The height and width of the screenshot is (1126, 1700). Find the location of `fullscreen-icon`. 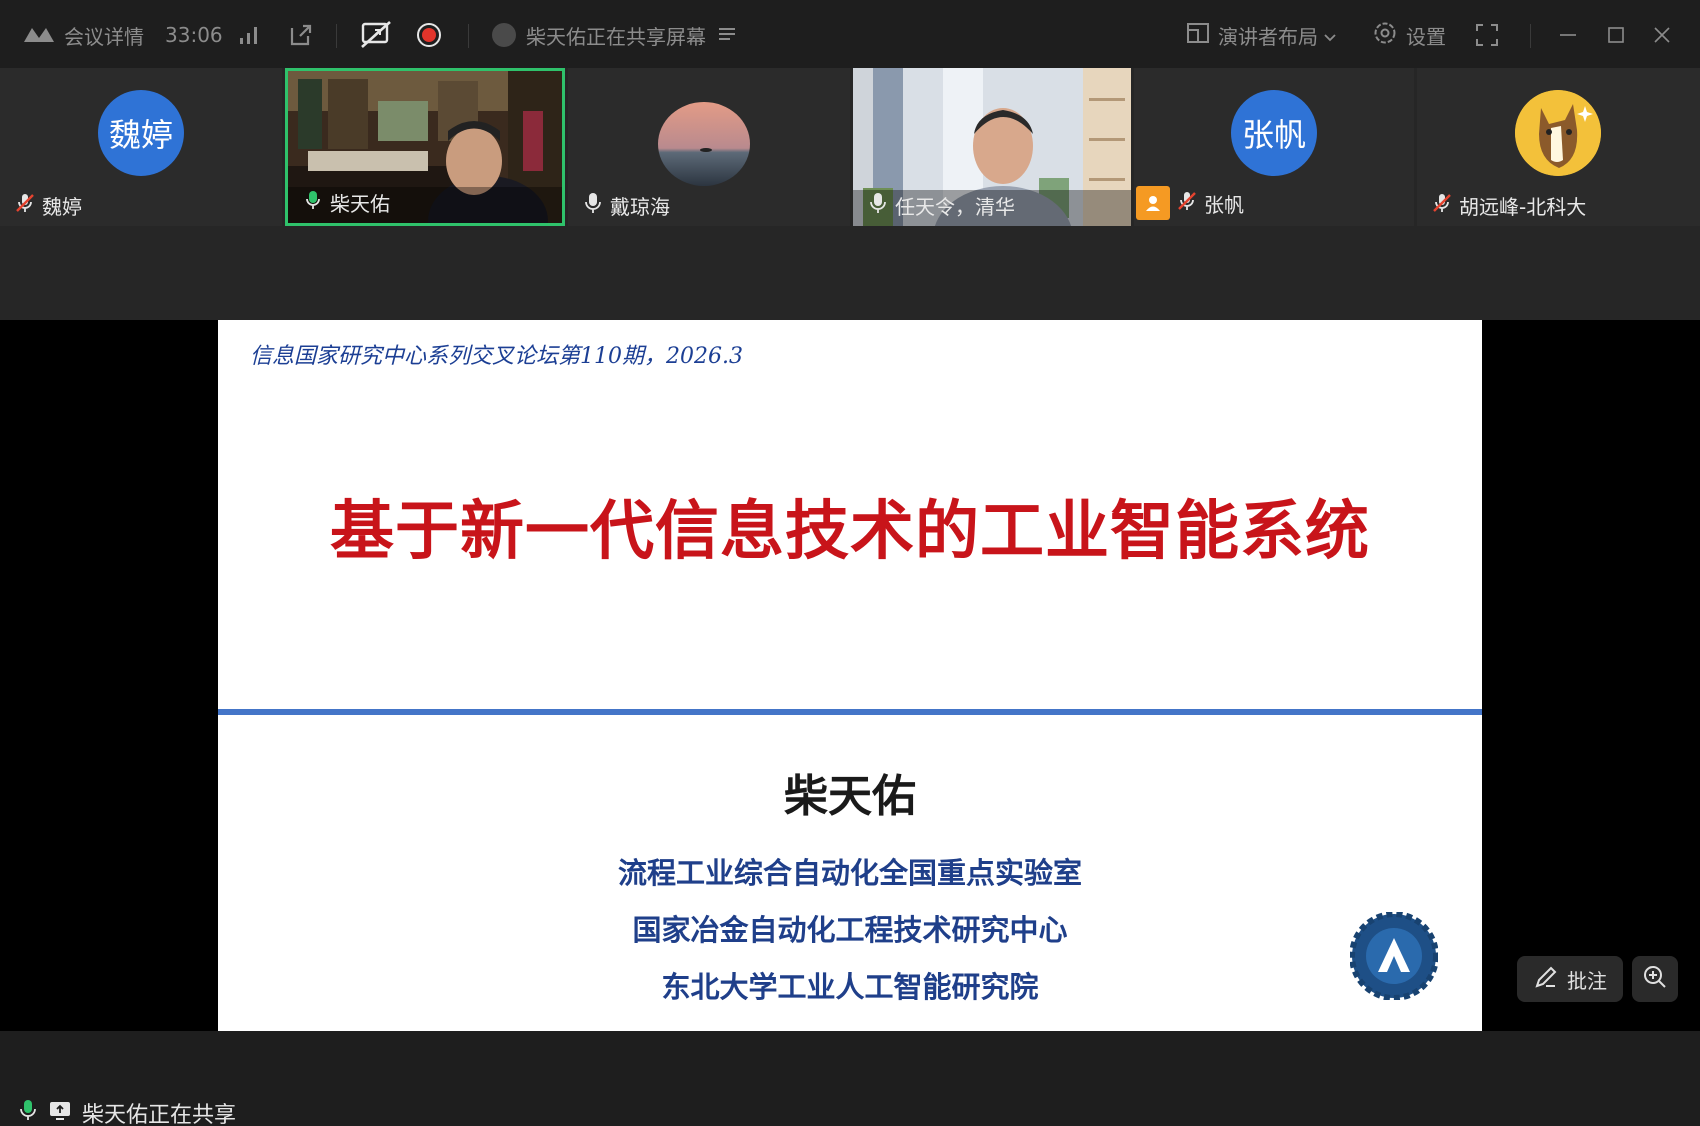

fullscreen-icon is located at coordinates (1487, 35).